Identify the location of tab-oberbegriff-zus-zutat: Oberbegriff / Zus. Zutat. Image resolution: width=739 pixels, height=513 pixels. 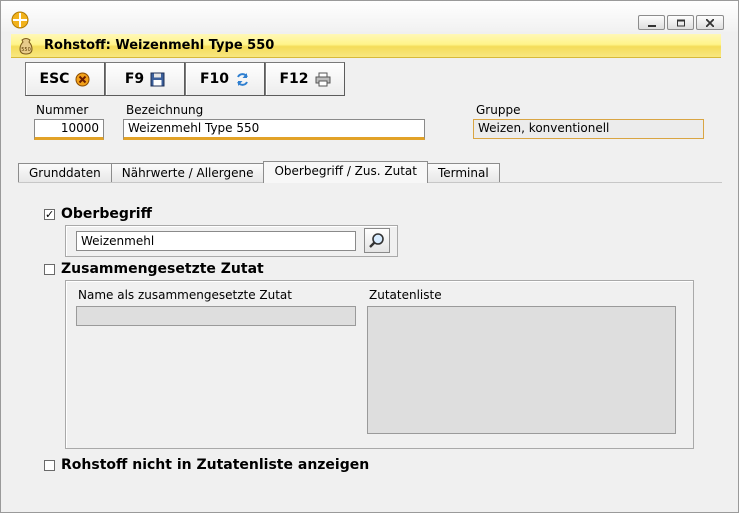
(345, 172).